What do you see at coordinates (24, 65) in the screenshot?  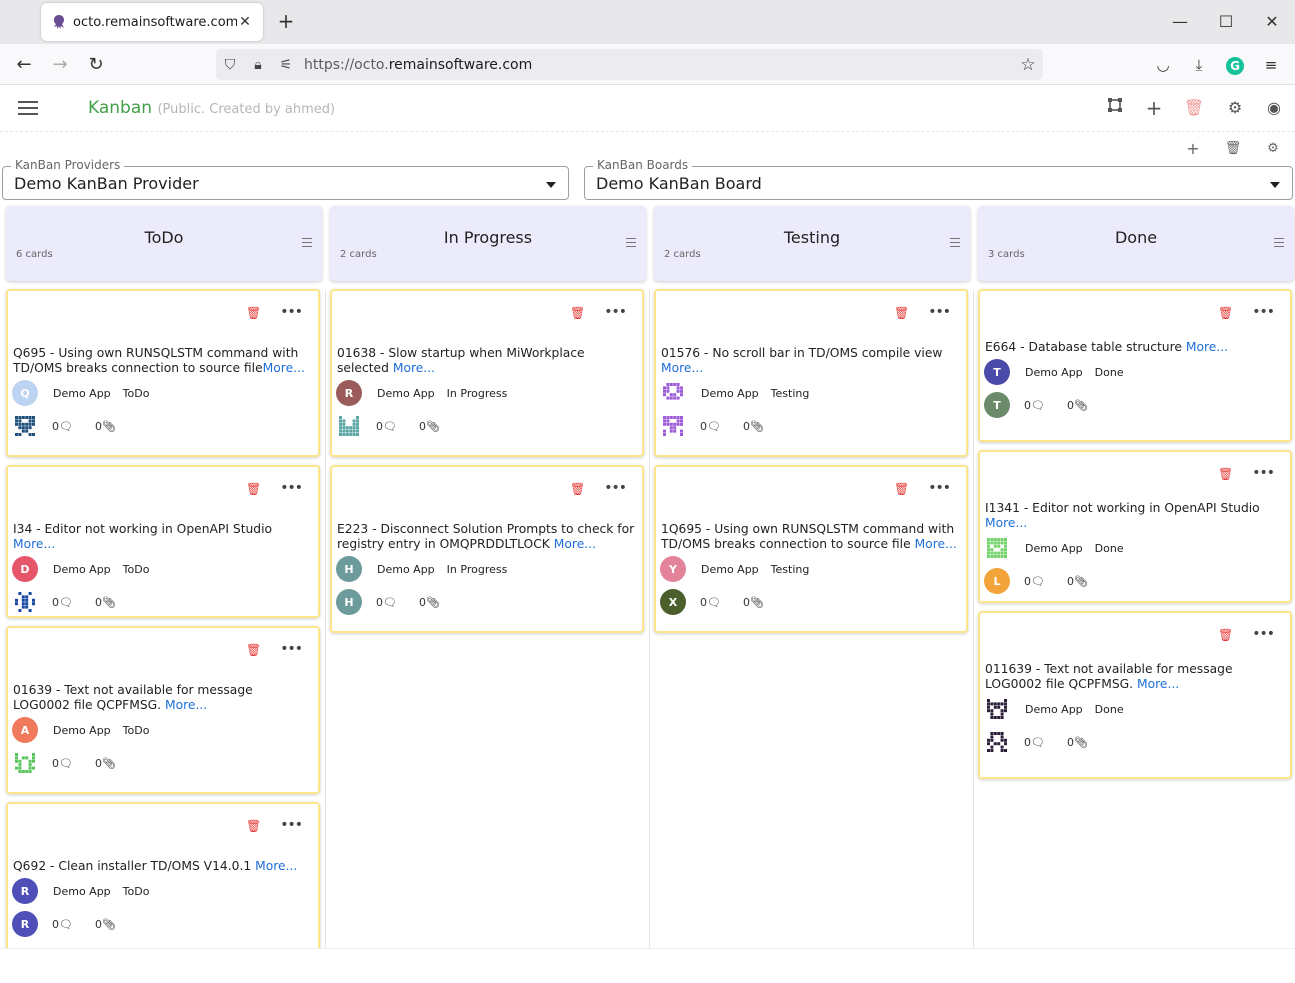 I see `back-icon: ←` at bounding box center [24, 65].